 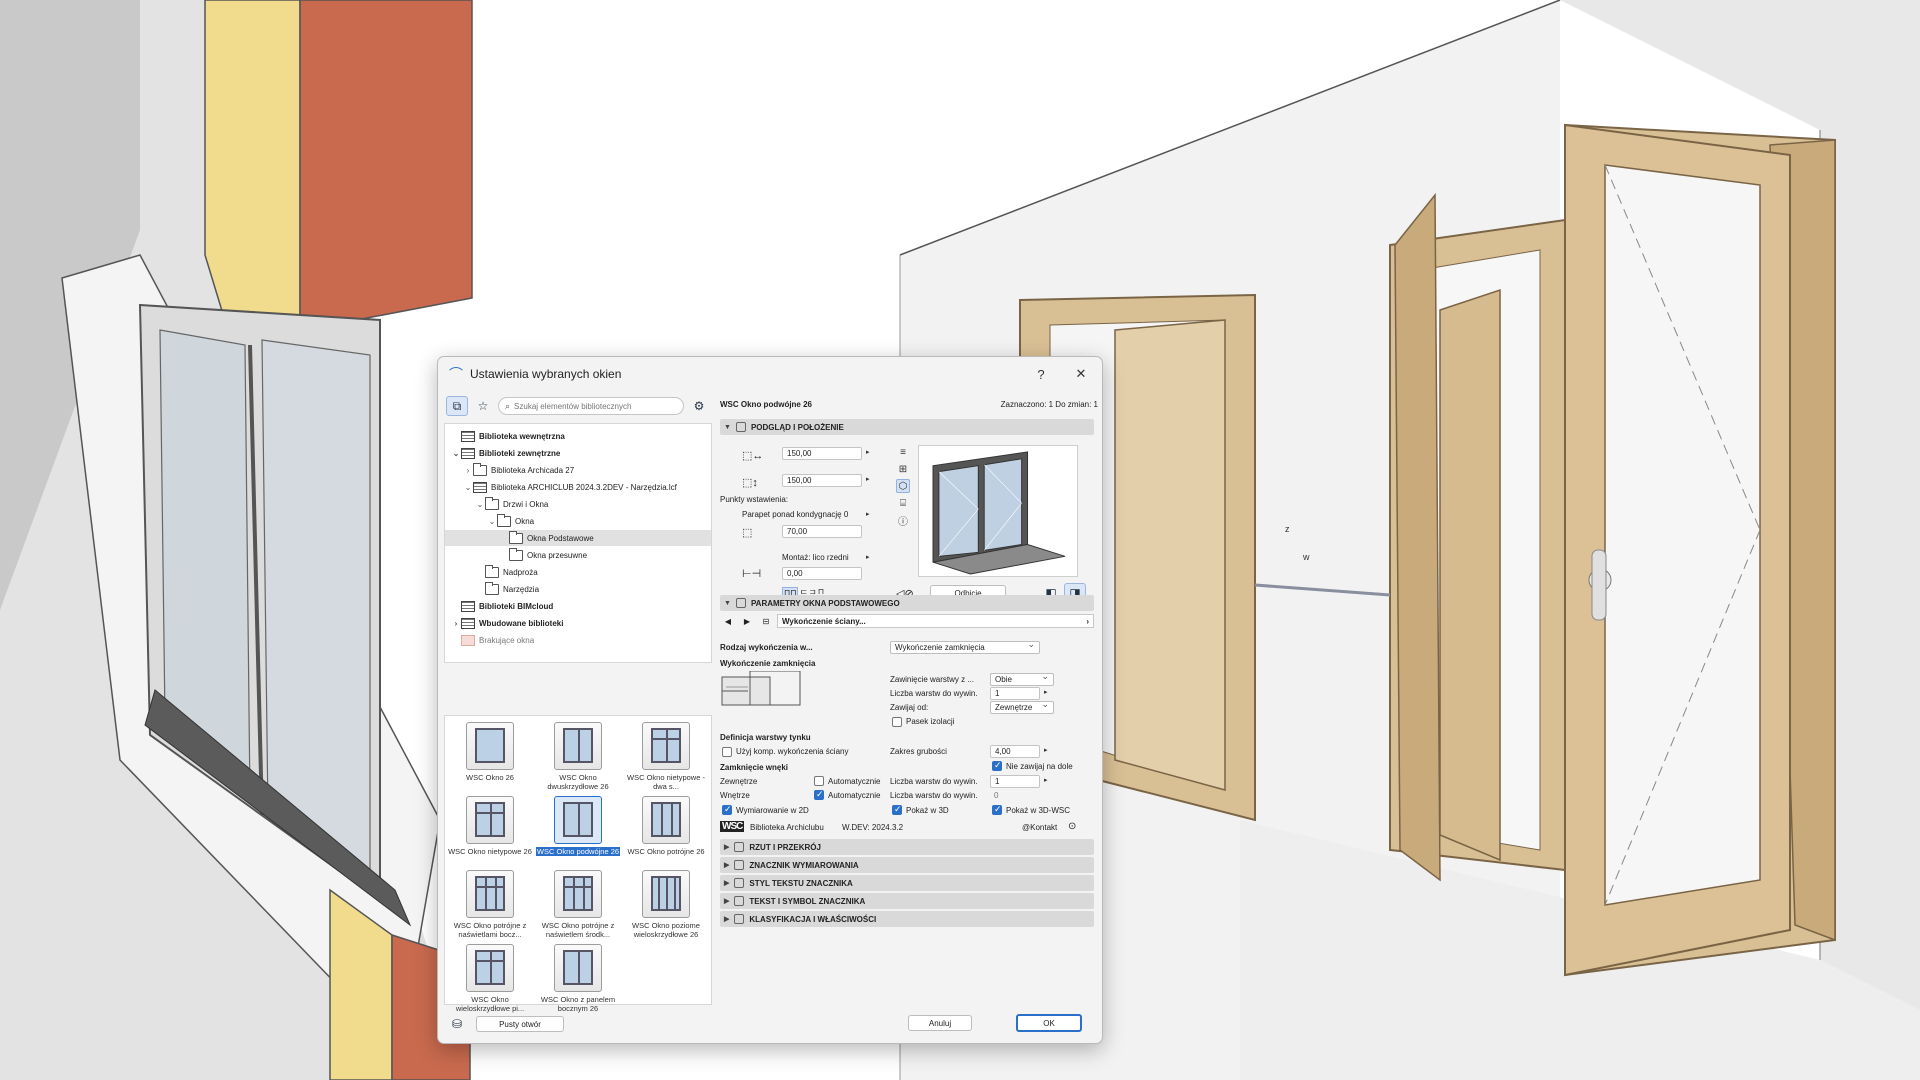 What do you see at coordinates (747, 621) in the screenshot?
I see `next-page-button: ▶` at bounding box center [747, 621].